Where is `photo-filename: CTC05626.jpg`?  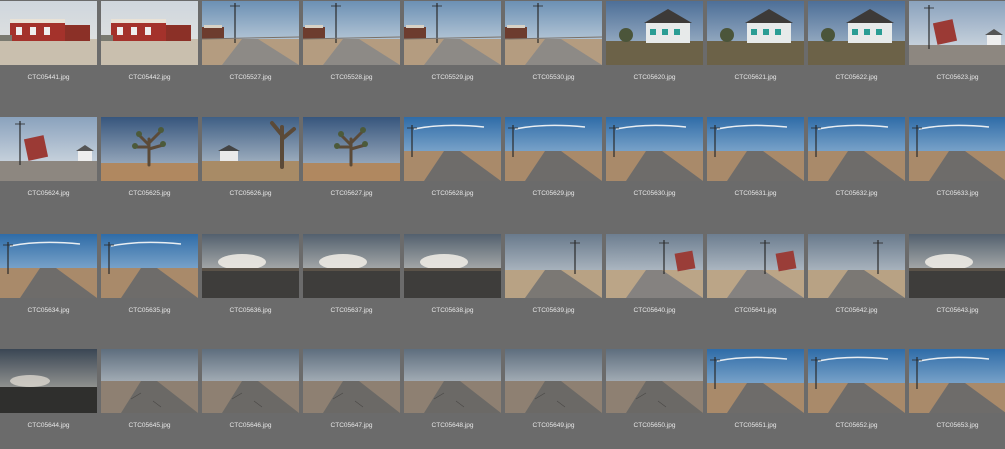 photo-filename: CTC05626.jpg is located at coordinates (250, 193).